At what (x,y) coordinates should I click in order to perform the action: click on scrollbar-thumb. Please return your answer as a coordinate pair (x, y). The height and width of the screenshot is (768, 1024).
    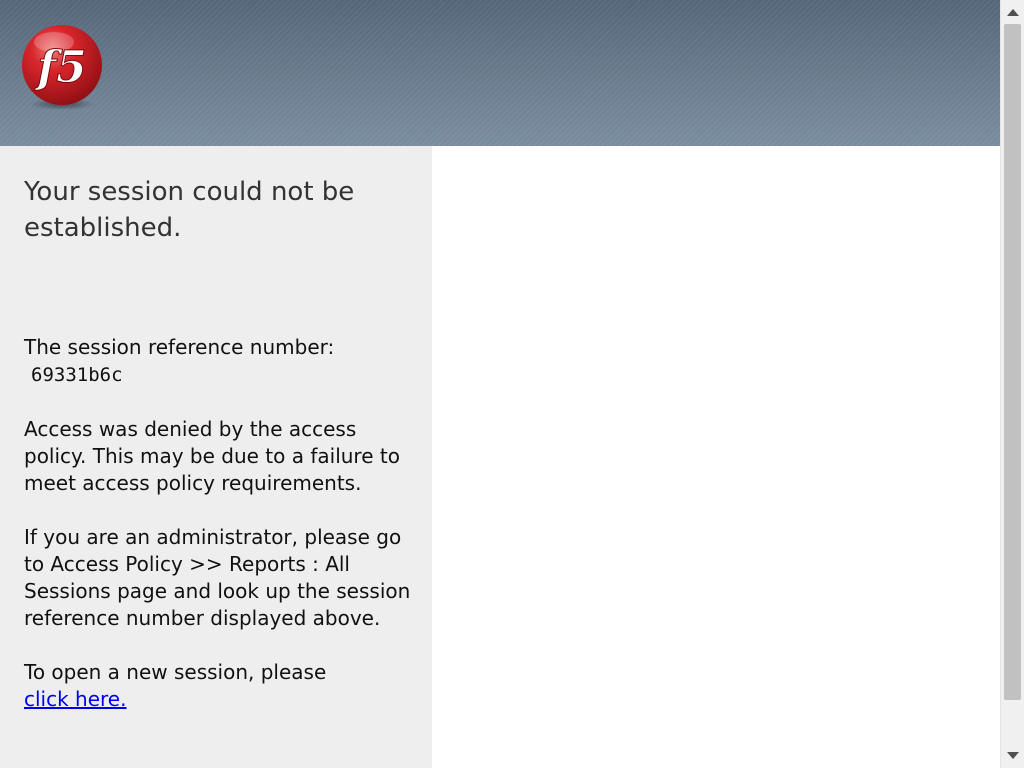
    Looking at the image, I should click on (1012, 362).